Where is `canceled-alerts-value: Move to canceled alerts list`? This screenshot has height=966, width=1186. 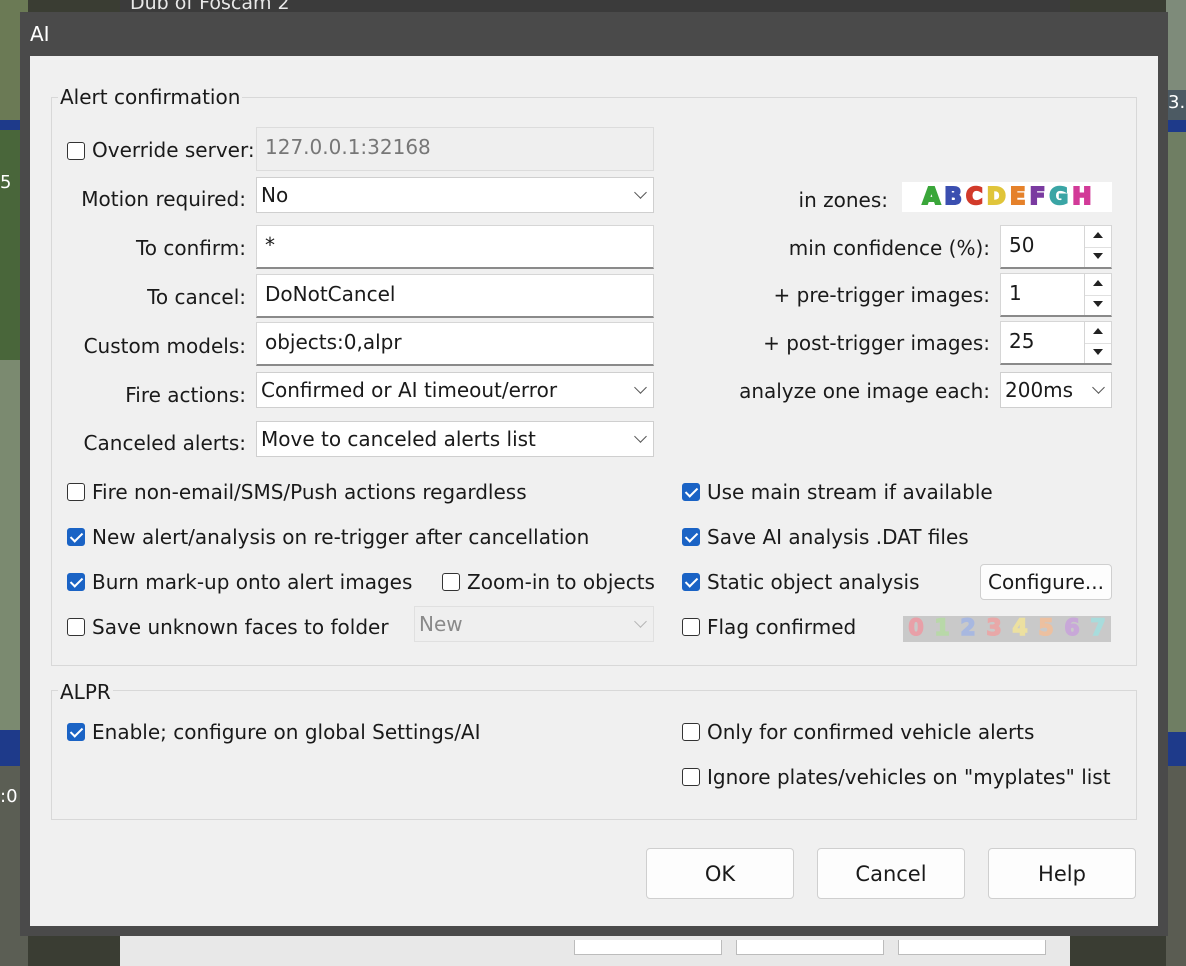
canceled-alerts-value: Move to canceled alerts list is located at coordinates (398, 439).